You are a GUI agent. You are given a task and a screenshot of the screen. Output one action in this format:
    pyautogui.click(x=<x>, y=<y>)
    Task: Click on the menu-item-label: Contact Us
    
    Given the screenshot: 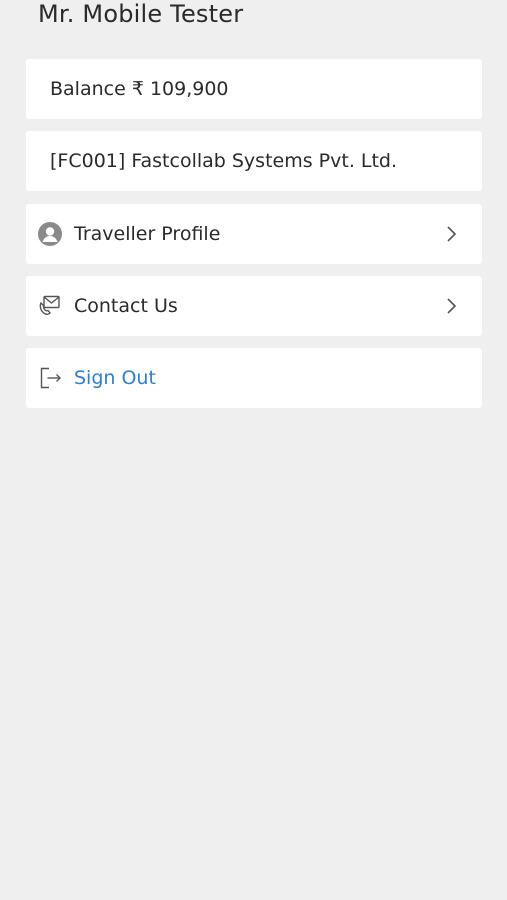 What is the action you would take?
    pyautogui.click(x=126, y=306)
    